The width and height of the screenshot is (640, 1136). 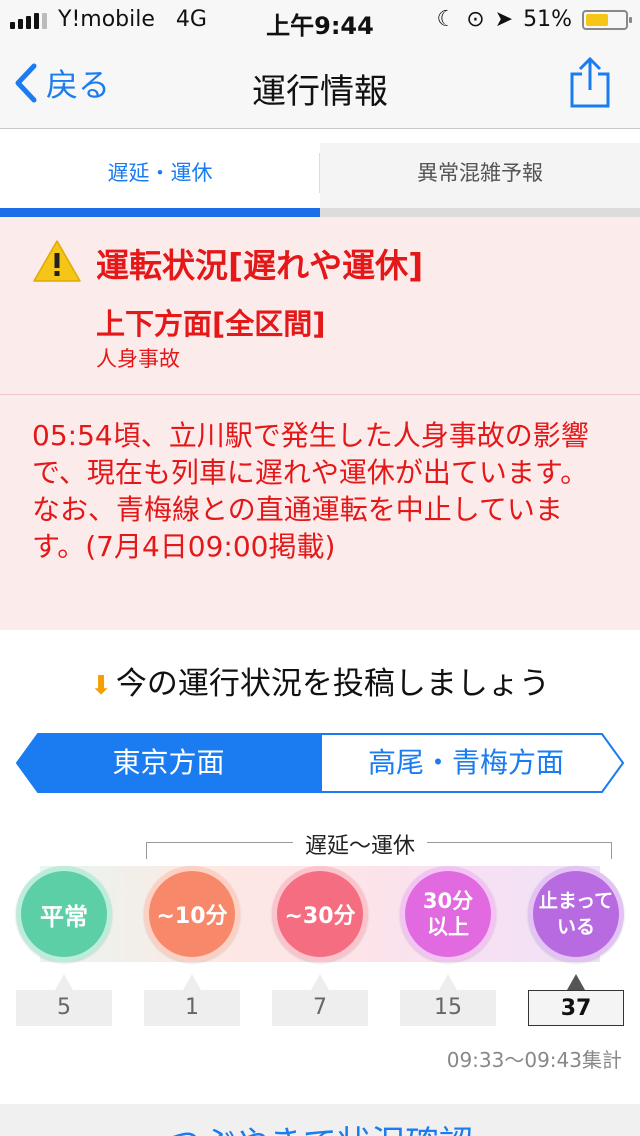 I want to click on tab-congestion-forecast: 異常混雑予報, so click(x=480, y=180).